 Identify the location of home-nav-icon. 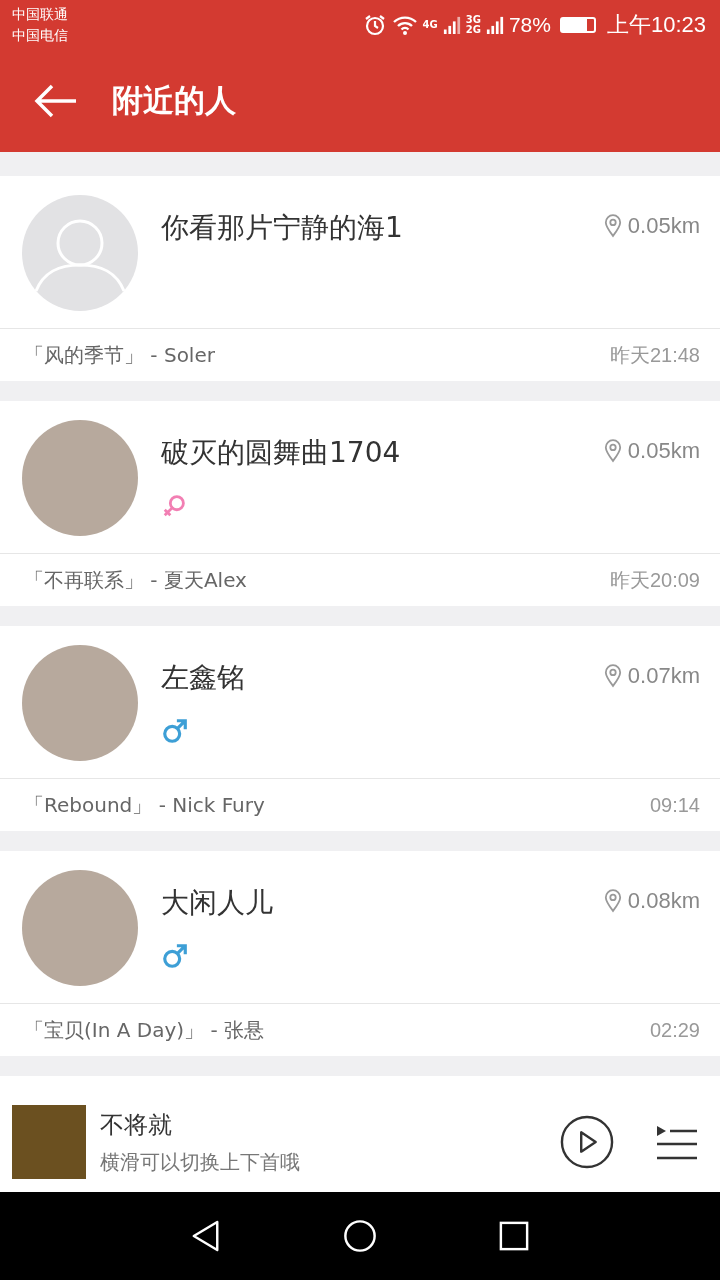
(360, 1236).